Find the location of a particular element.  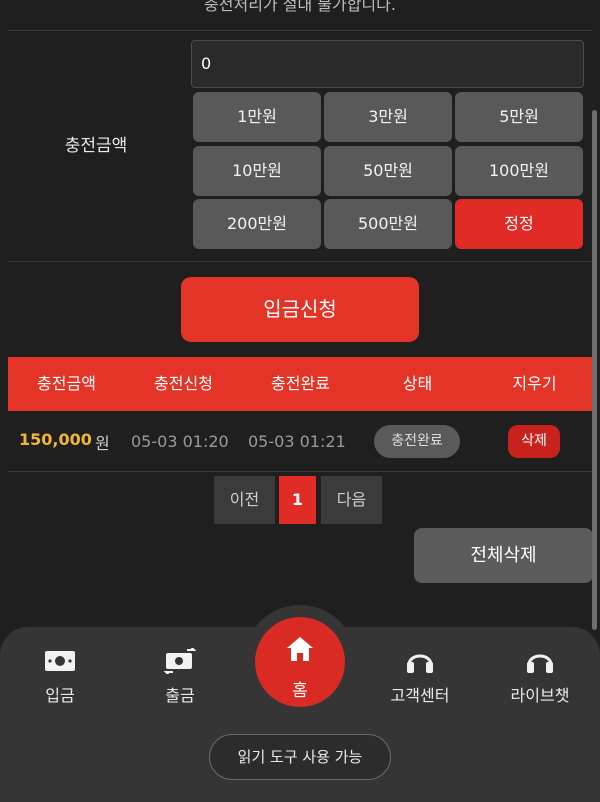

prev-page-button: 이전 is located at coordinates (244, 500).